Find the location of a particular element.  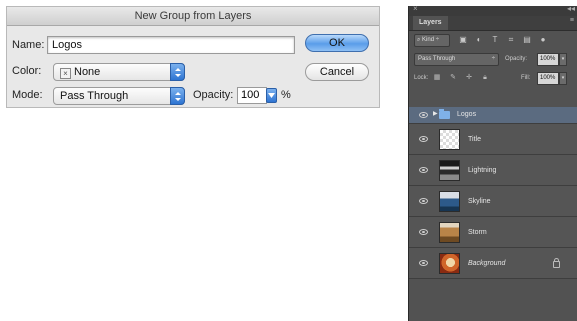

filter-row: ⌕ Kind ÷ ▣ ◐ T ⌗ ▤ ● is located at coordinates (493, 40).